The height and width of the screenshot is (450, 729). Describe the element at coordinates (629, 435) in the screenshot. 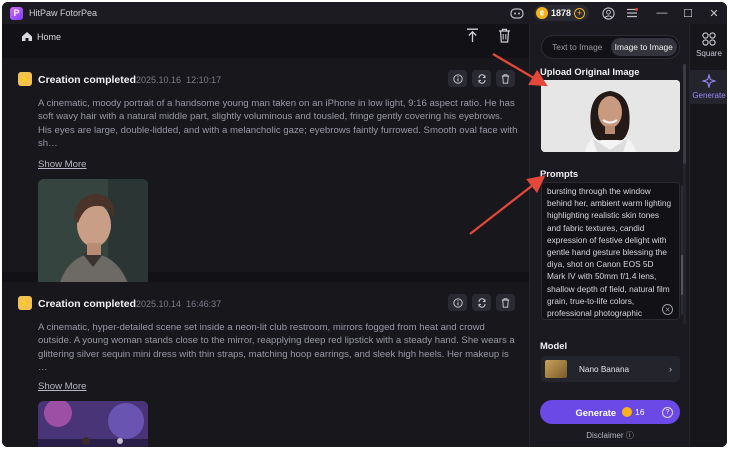

I see `info-icon: ⓘ` at that location.